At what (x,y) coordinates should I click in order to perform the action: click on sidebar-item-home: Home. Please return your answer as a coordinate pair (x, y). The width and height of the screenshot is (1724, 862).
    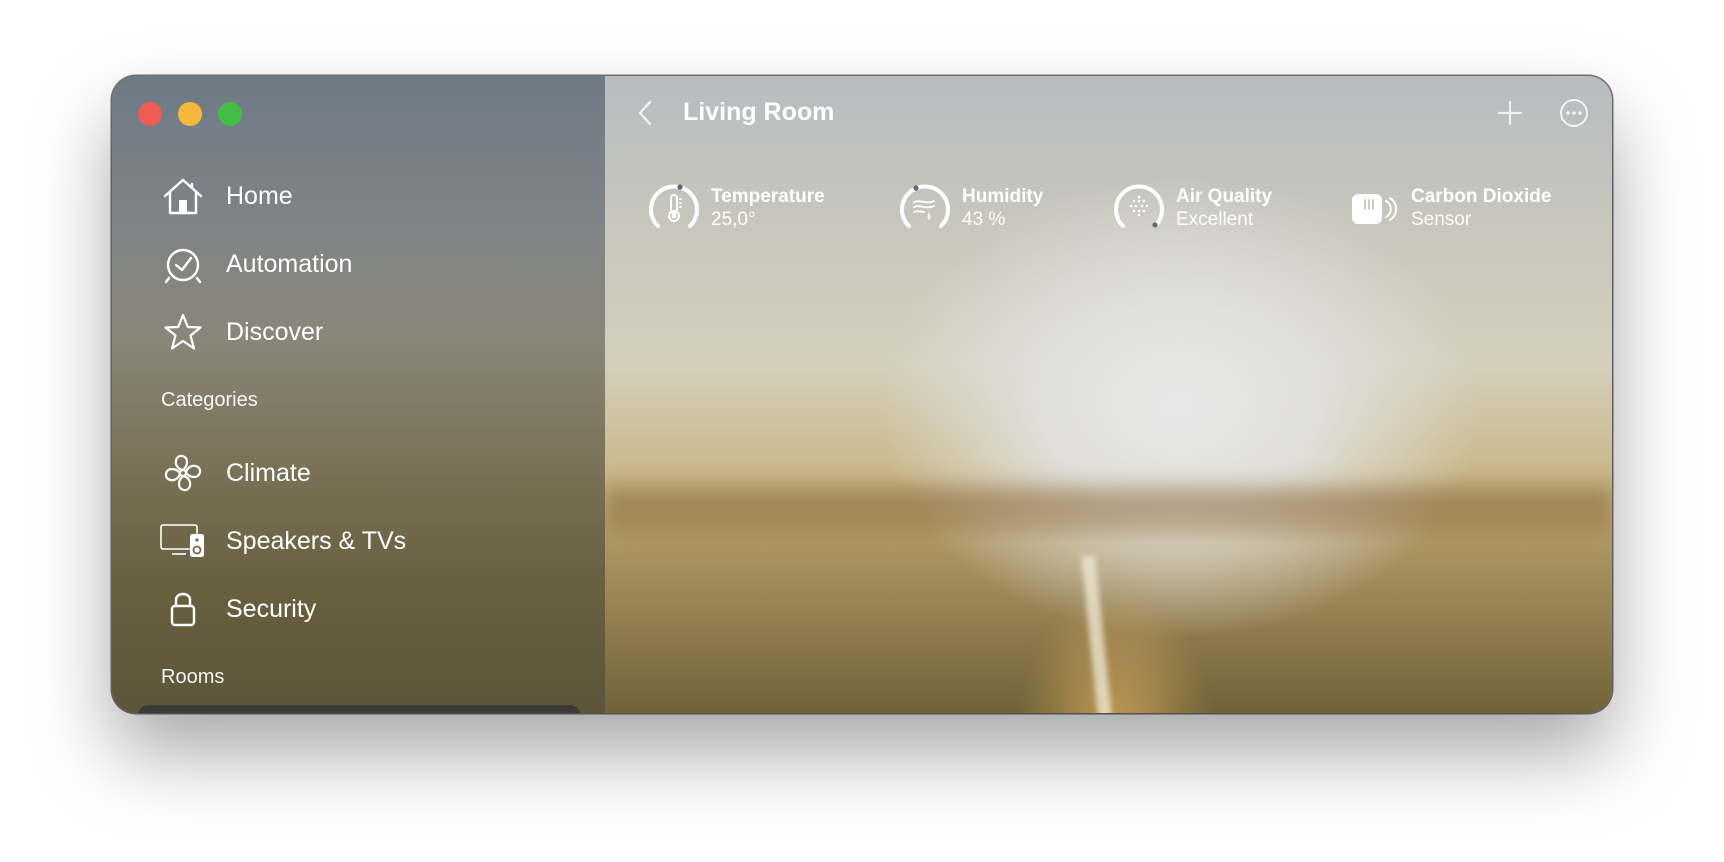
    Looking at the image, I should click on (370, 196).